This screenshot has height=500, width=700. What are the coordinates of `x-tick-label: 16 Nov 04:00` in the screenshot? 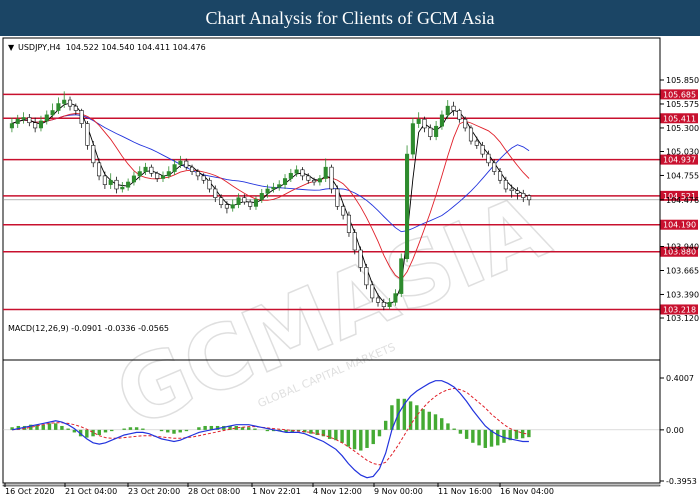 It's located at (527, 491).